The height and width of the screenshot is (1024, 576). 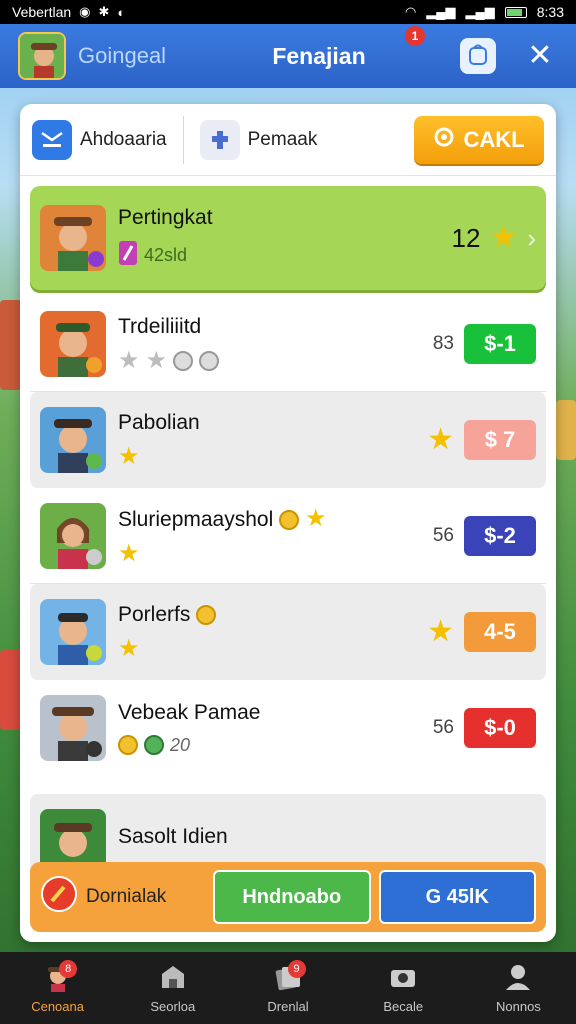 What do you see at coordinates (518, 1006) in the screenshot?
I see `nav-label: Nonnos` at bounding box center [518, 1006].